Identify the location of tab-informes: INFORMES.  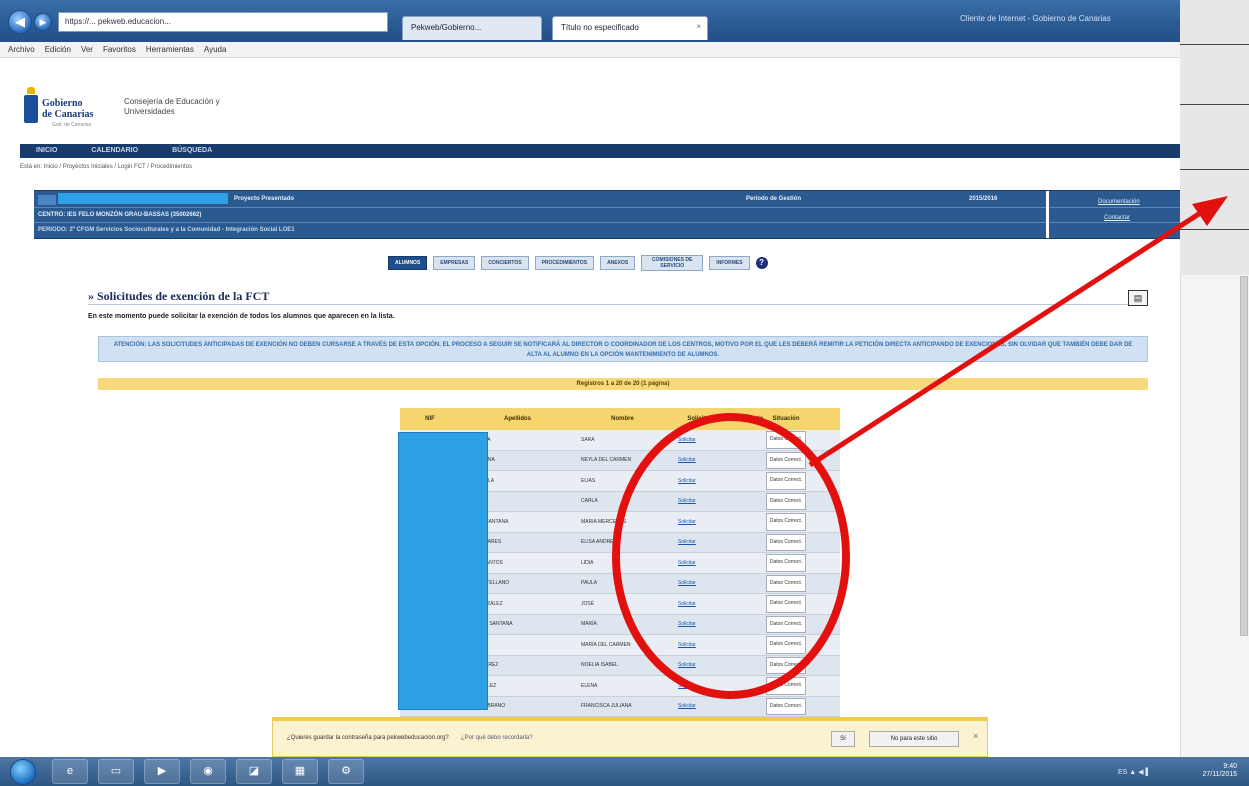
(729, 263).